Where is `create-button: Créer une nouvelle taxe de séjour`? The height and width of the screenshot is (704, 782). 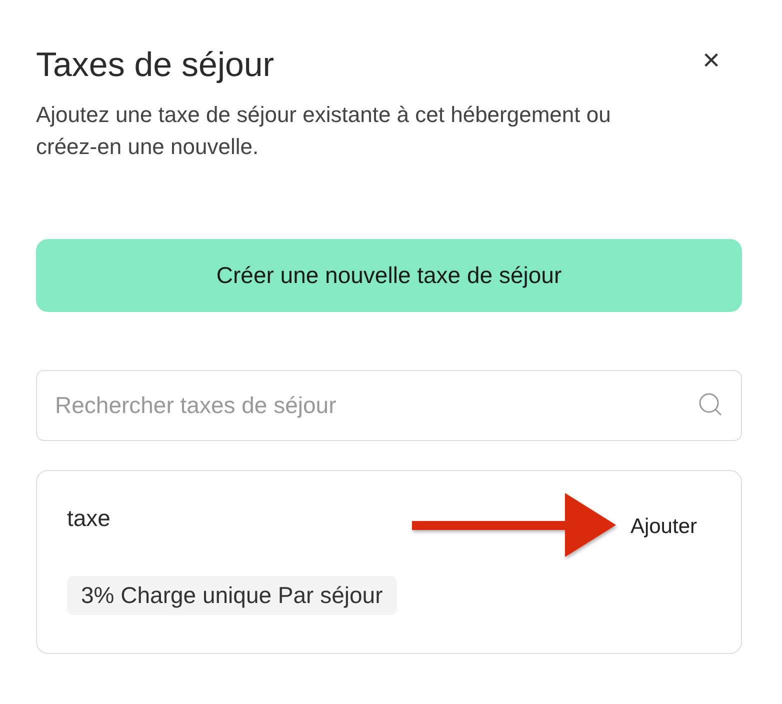
create-button: Créer une nouvelle taxe de séjour is located at coordinates (389, 275).